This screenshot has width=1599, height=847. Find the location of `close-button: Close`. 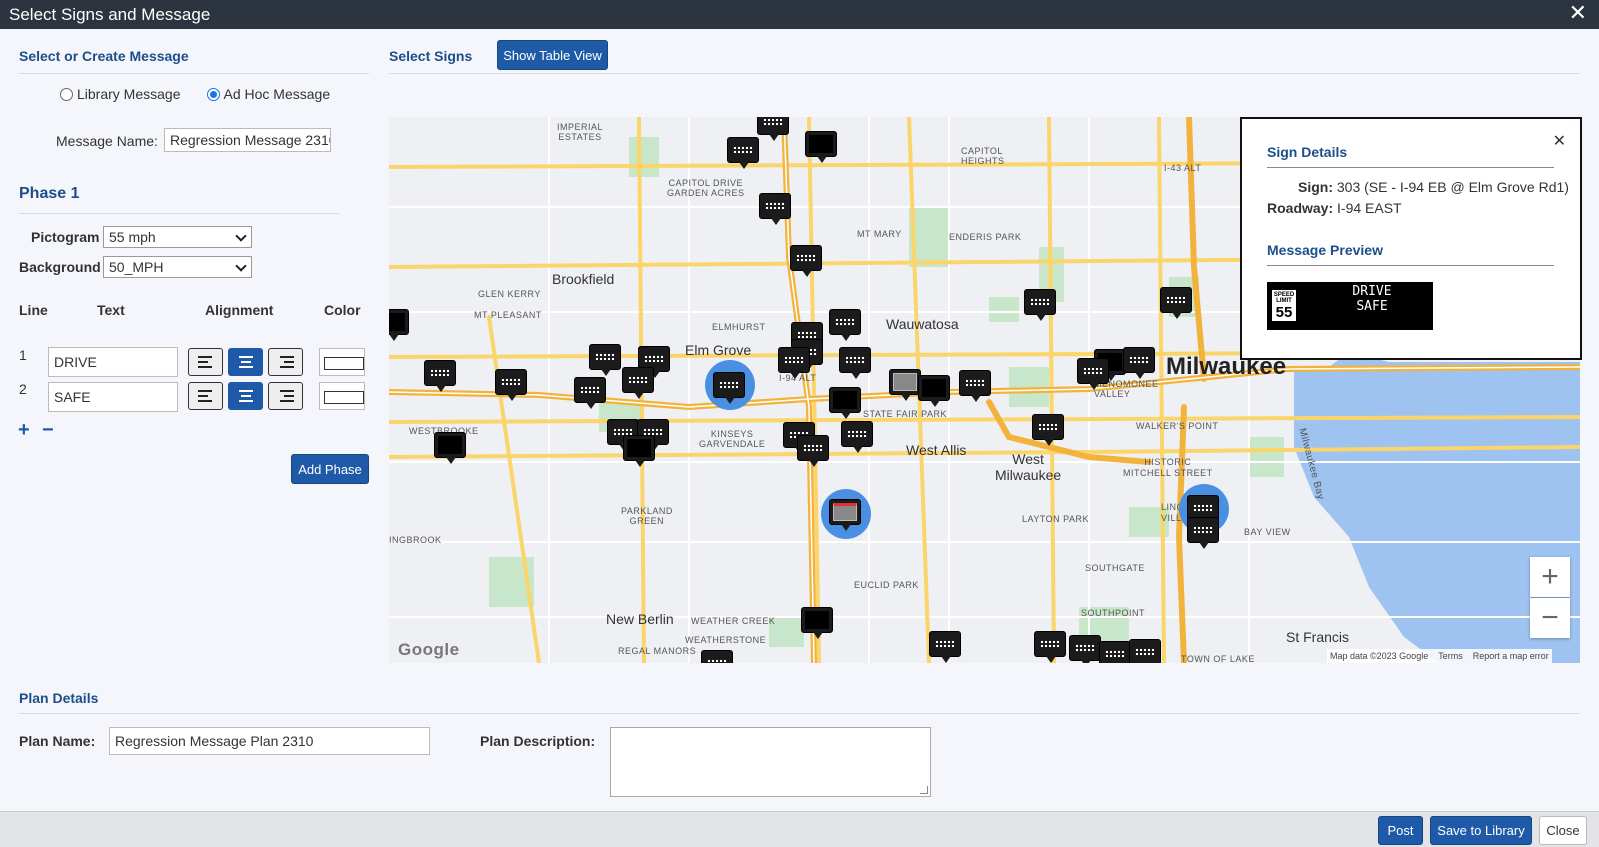

close-button: Close is located at coordinates (1563, 830).